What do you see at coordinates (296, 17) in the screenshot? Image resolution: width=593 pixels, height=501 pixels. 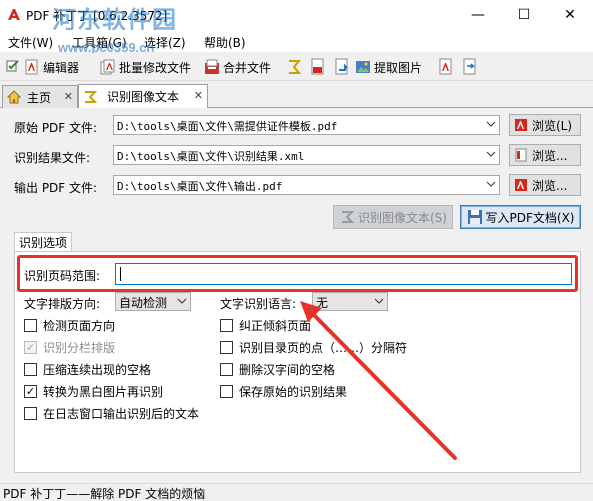 I see `title-bar: PDF 补丁丁 [0.6.2.3572] 河东软件园 — ☐ ✕` at bounding box center [296, 17].